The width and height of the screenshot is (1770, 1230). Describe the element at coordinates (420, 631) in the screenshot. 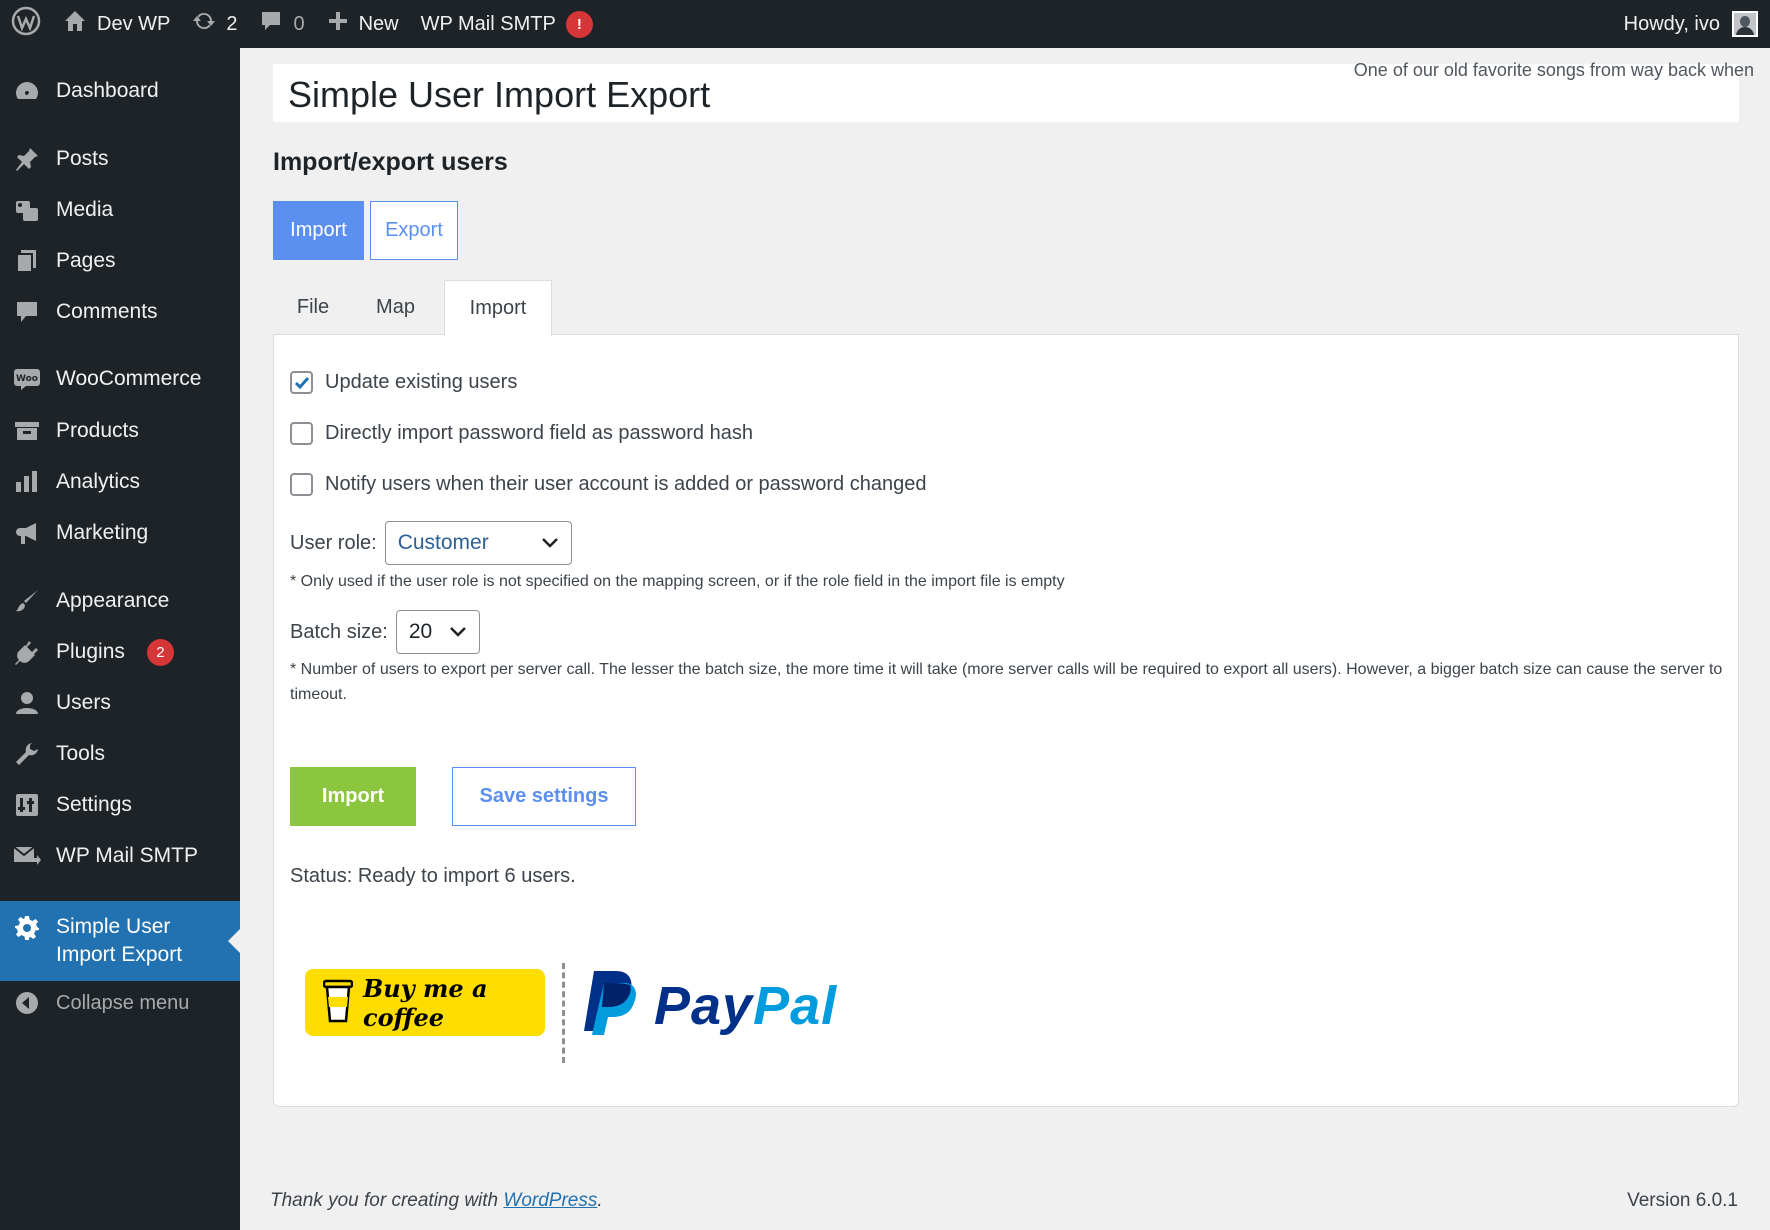

I see `batch-size-value: 20` at that location.